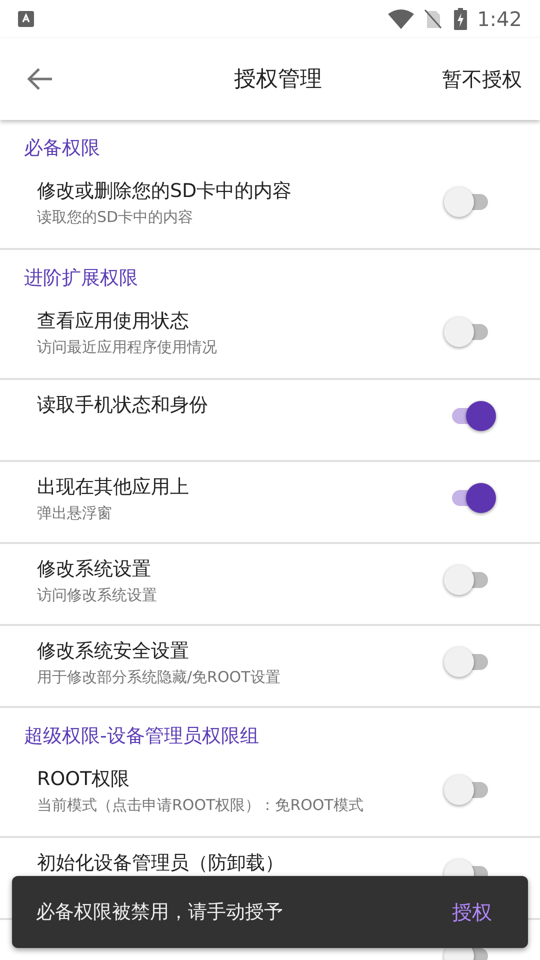  I want to click on permission-row: 修改系统安全设置 用于修改部分系统隐藏/免ROOT设置, so click(270, 665).